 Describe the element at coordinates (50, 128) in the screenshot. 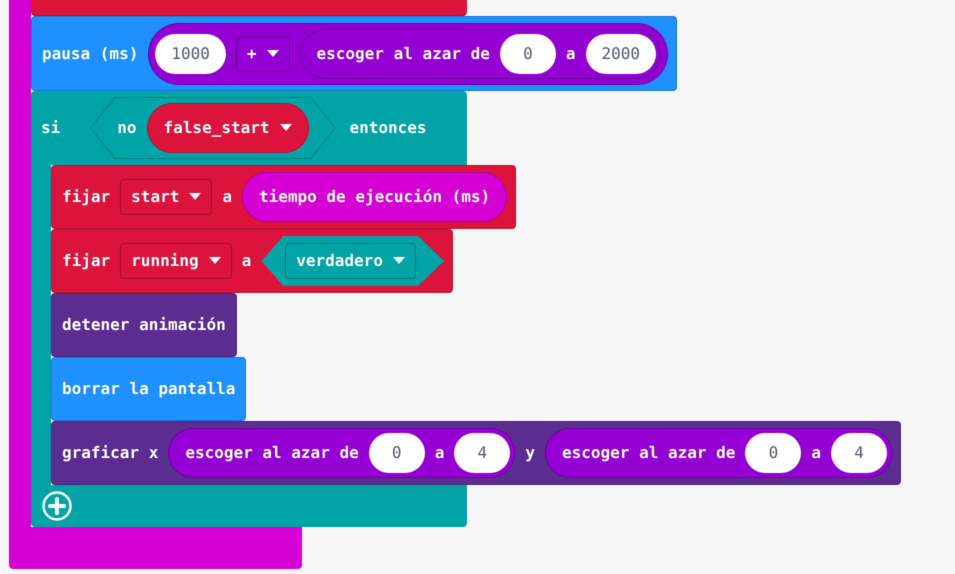

I see `block-label: si` at that location.